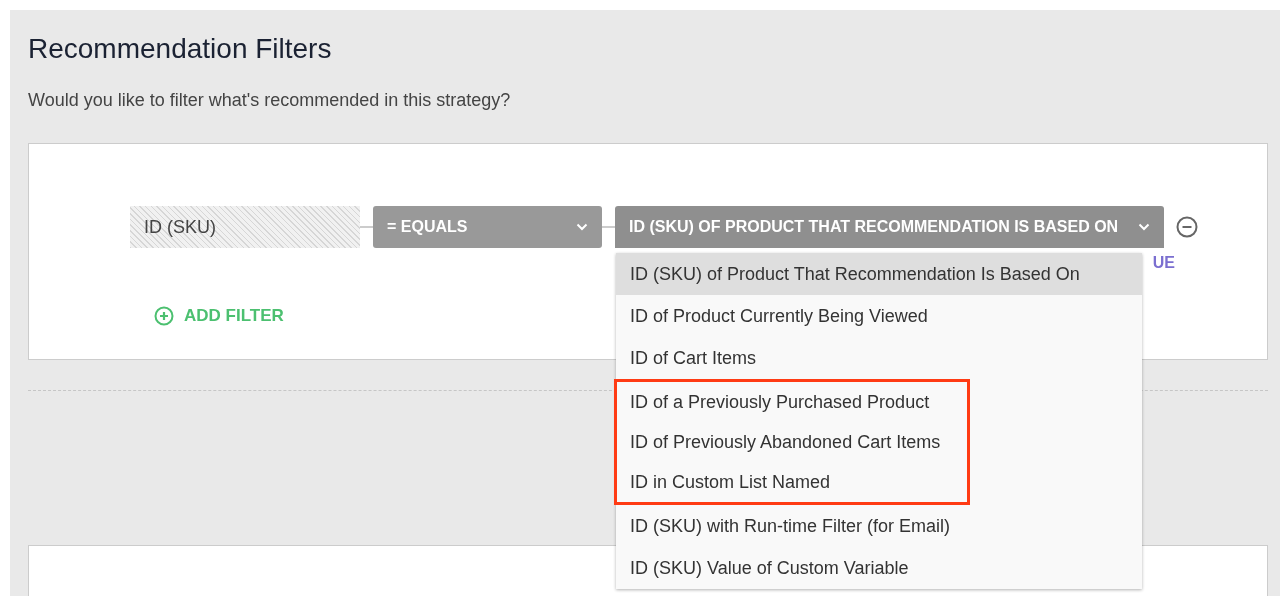  I want to click on dropdown-option: ID of Previously Abandoned Cart Items, so click(792, 442).